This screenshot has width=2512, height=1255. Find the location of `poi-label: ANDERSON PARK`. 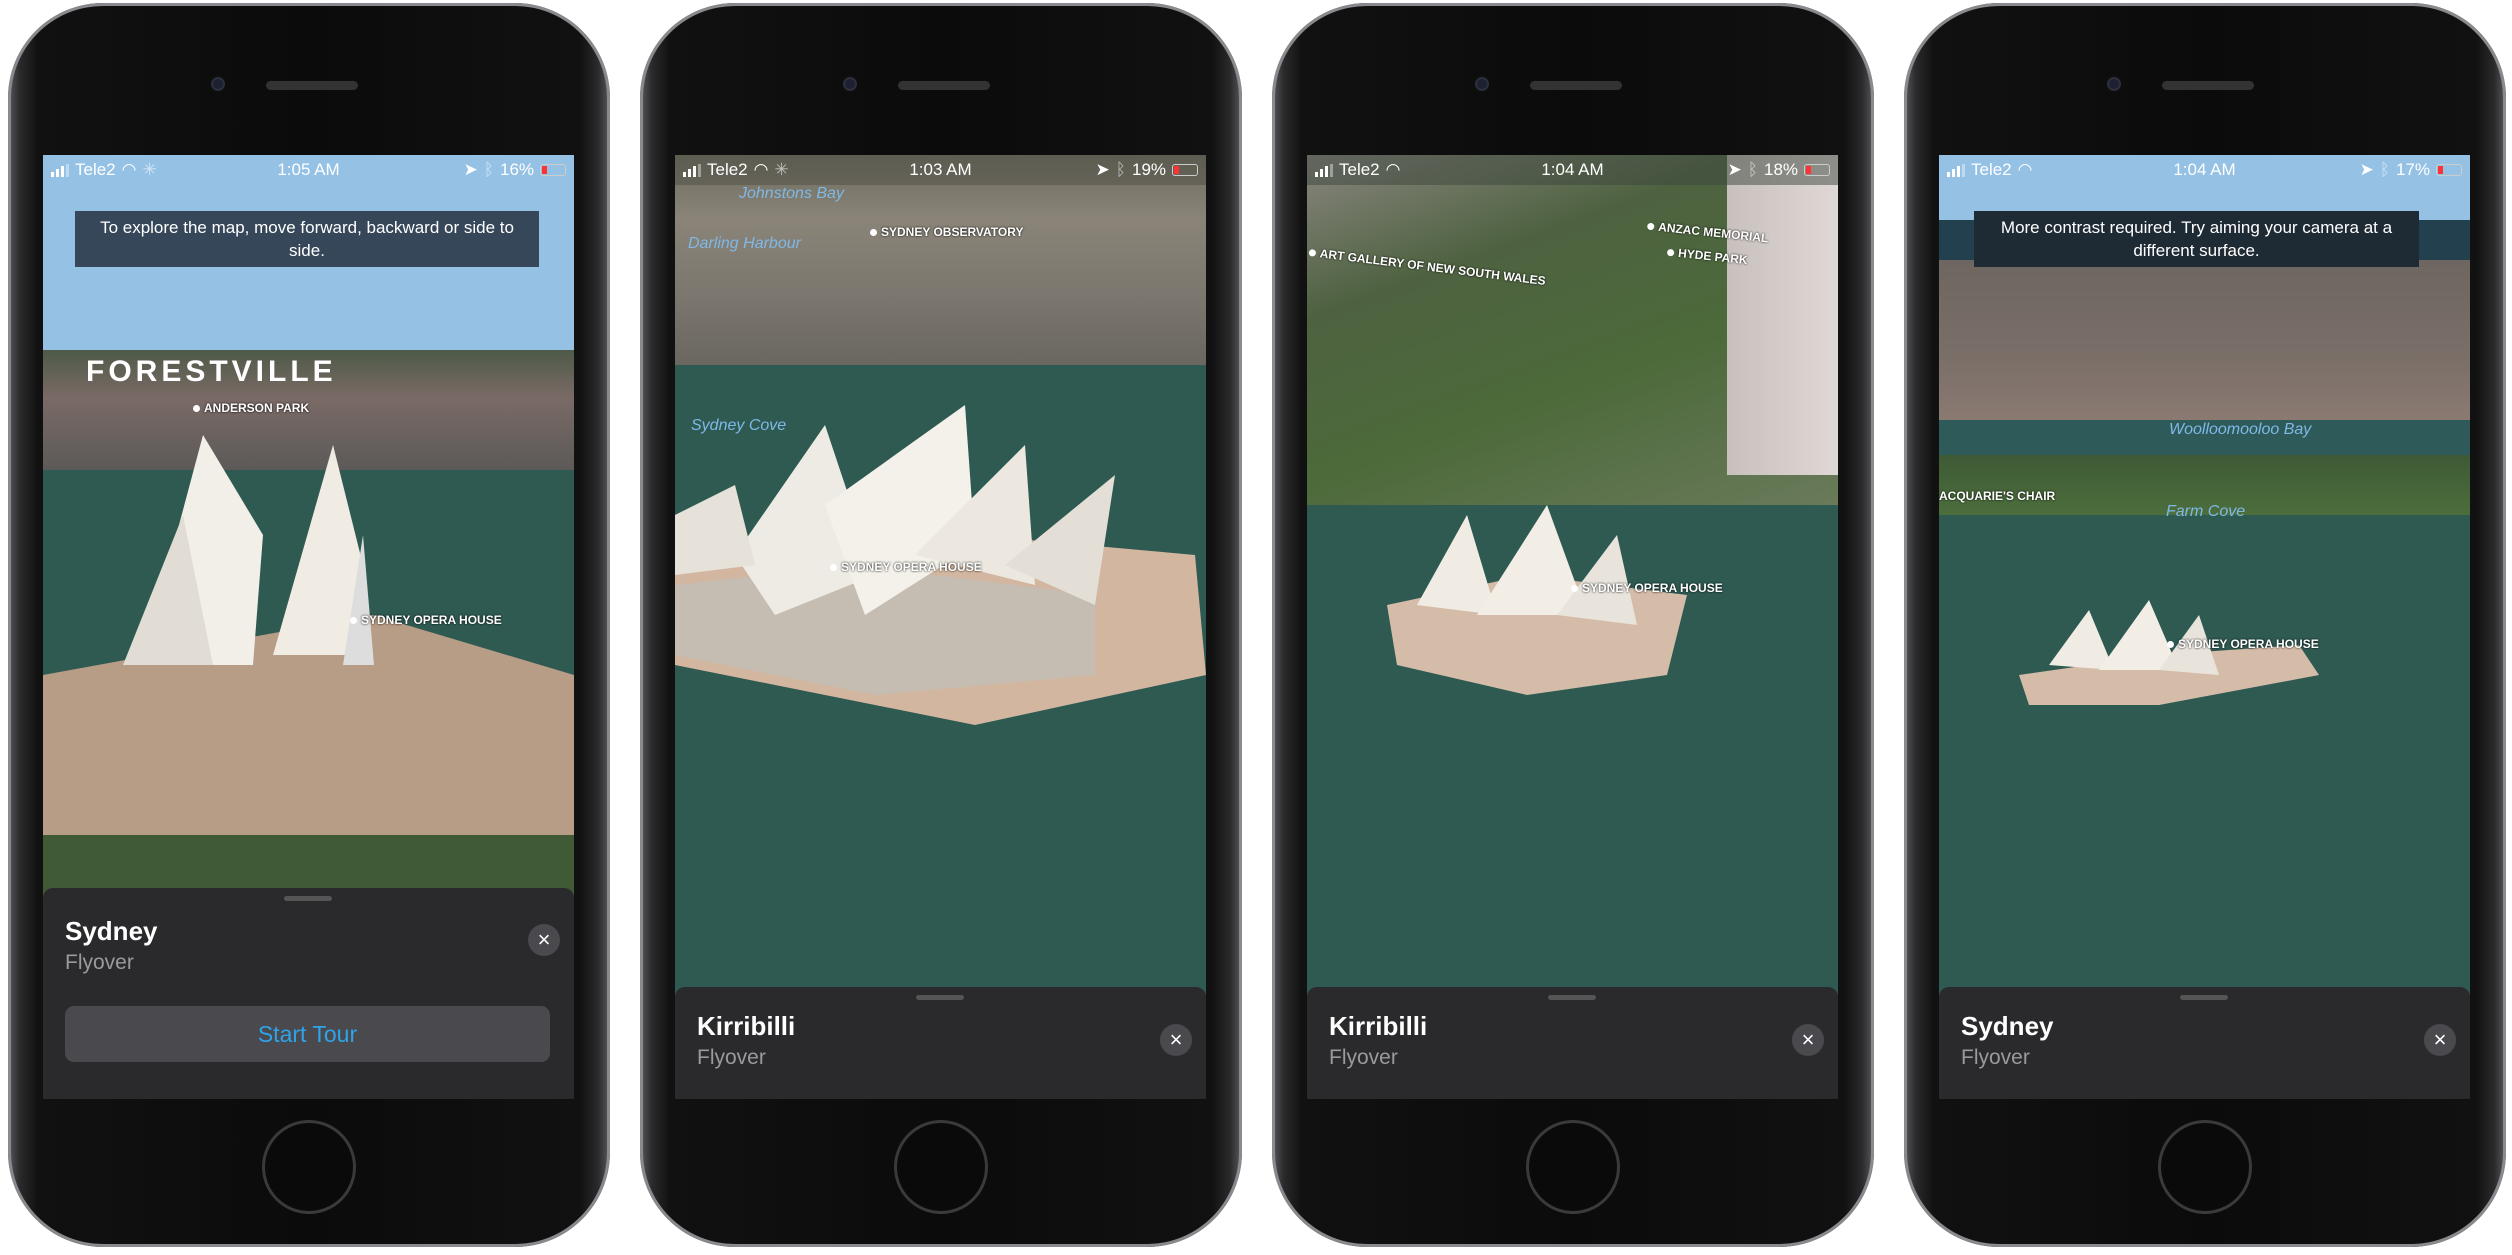

poi-label: ANDERSON PARK is located at coordinates (251, 408).